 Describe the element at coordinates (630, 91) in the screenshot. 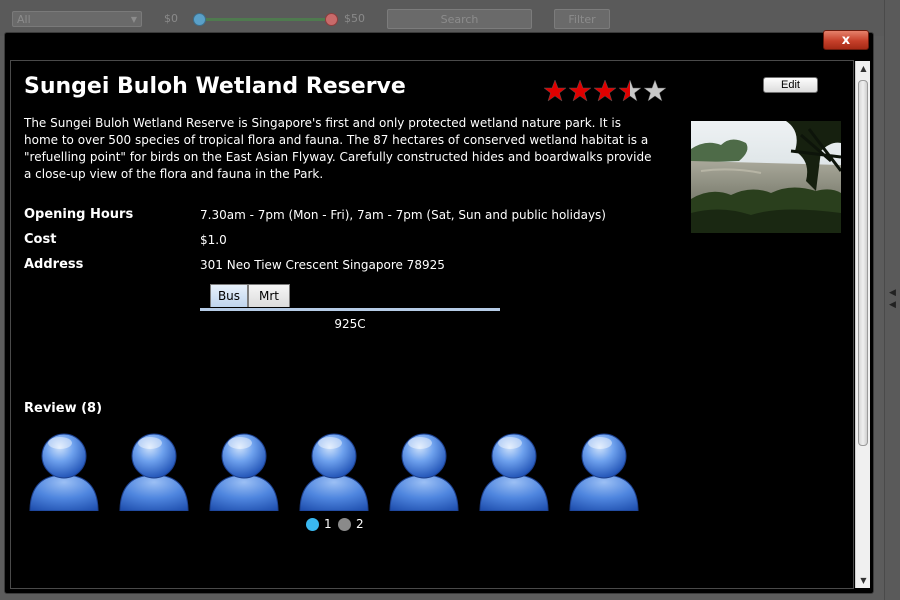

I see `star-half-icon` at that location.